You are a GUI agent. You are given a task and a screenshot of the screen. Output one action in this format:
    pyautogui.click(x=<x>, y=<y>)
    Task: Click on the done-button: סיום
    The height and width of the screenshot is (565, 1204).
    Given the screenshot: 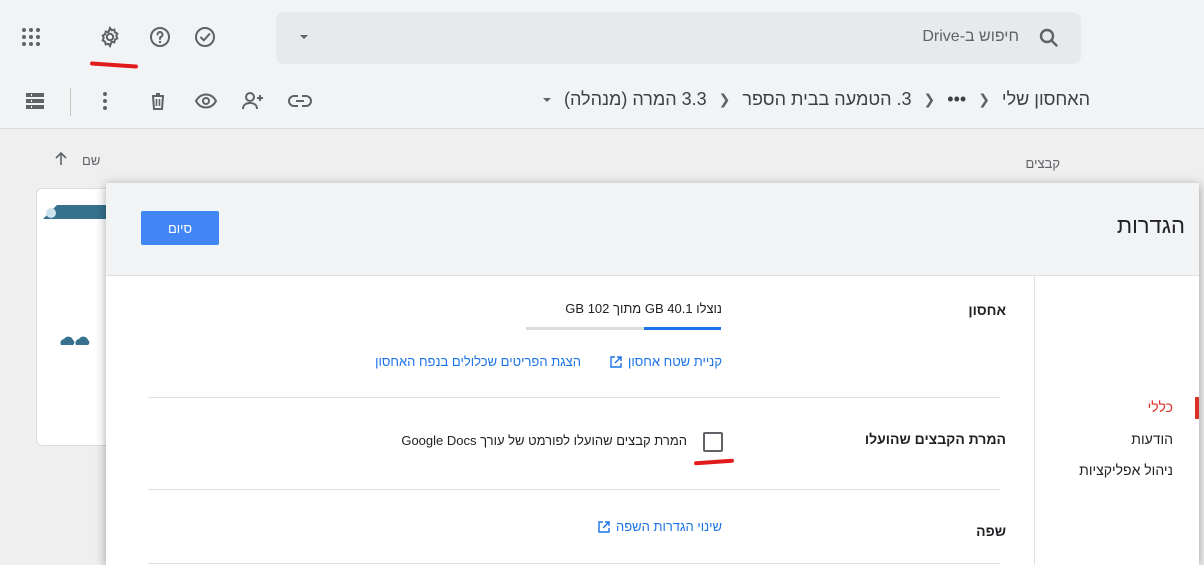 What is the action you would take?
    pyautogui.click(x=180, y=228)
    